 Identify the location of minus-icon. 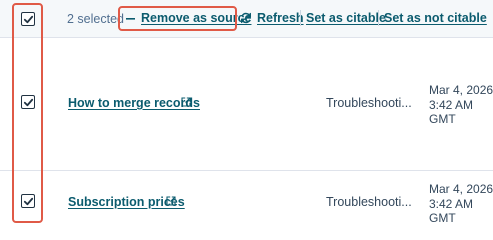
(130, 19).